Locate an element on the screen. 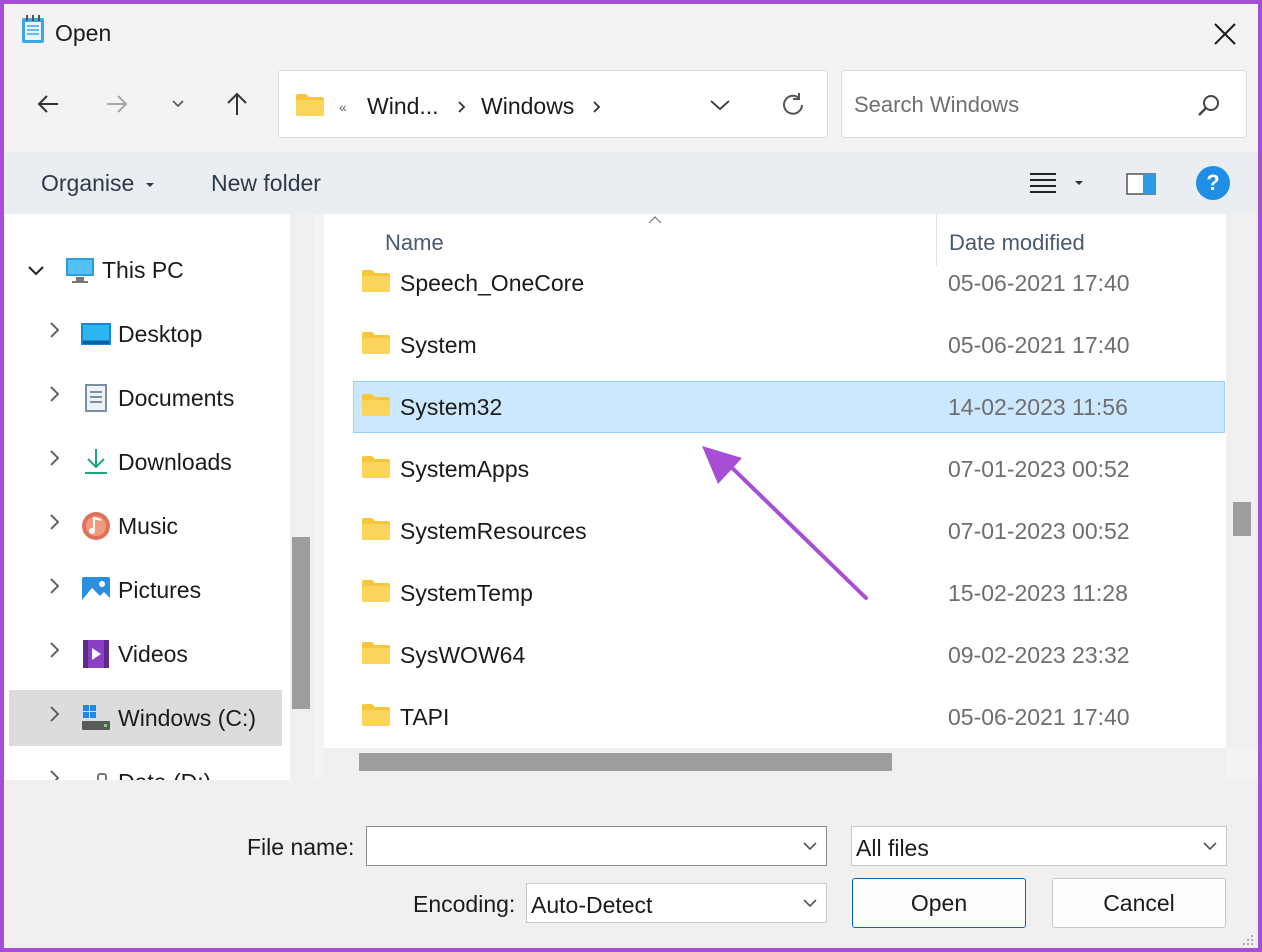  sidebar-item-music: Music is located at coordinates (129, 526).